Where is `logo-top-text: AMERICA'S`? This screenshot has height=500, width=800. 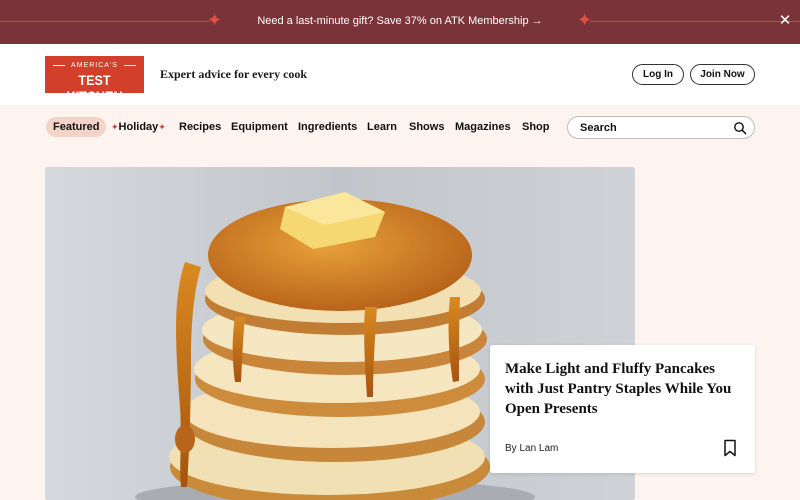 logo-top-text: AMERICA'S is located at coordinates (94, 65).